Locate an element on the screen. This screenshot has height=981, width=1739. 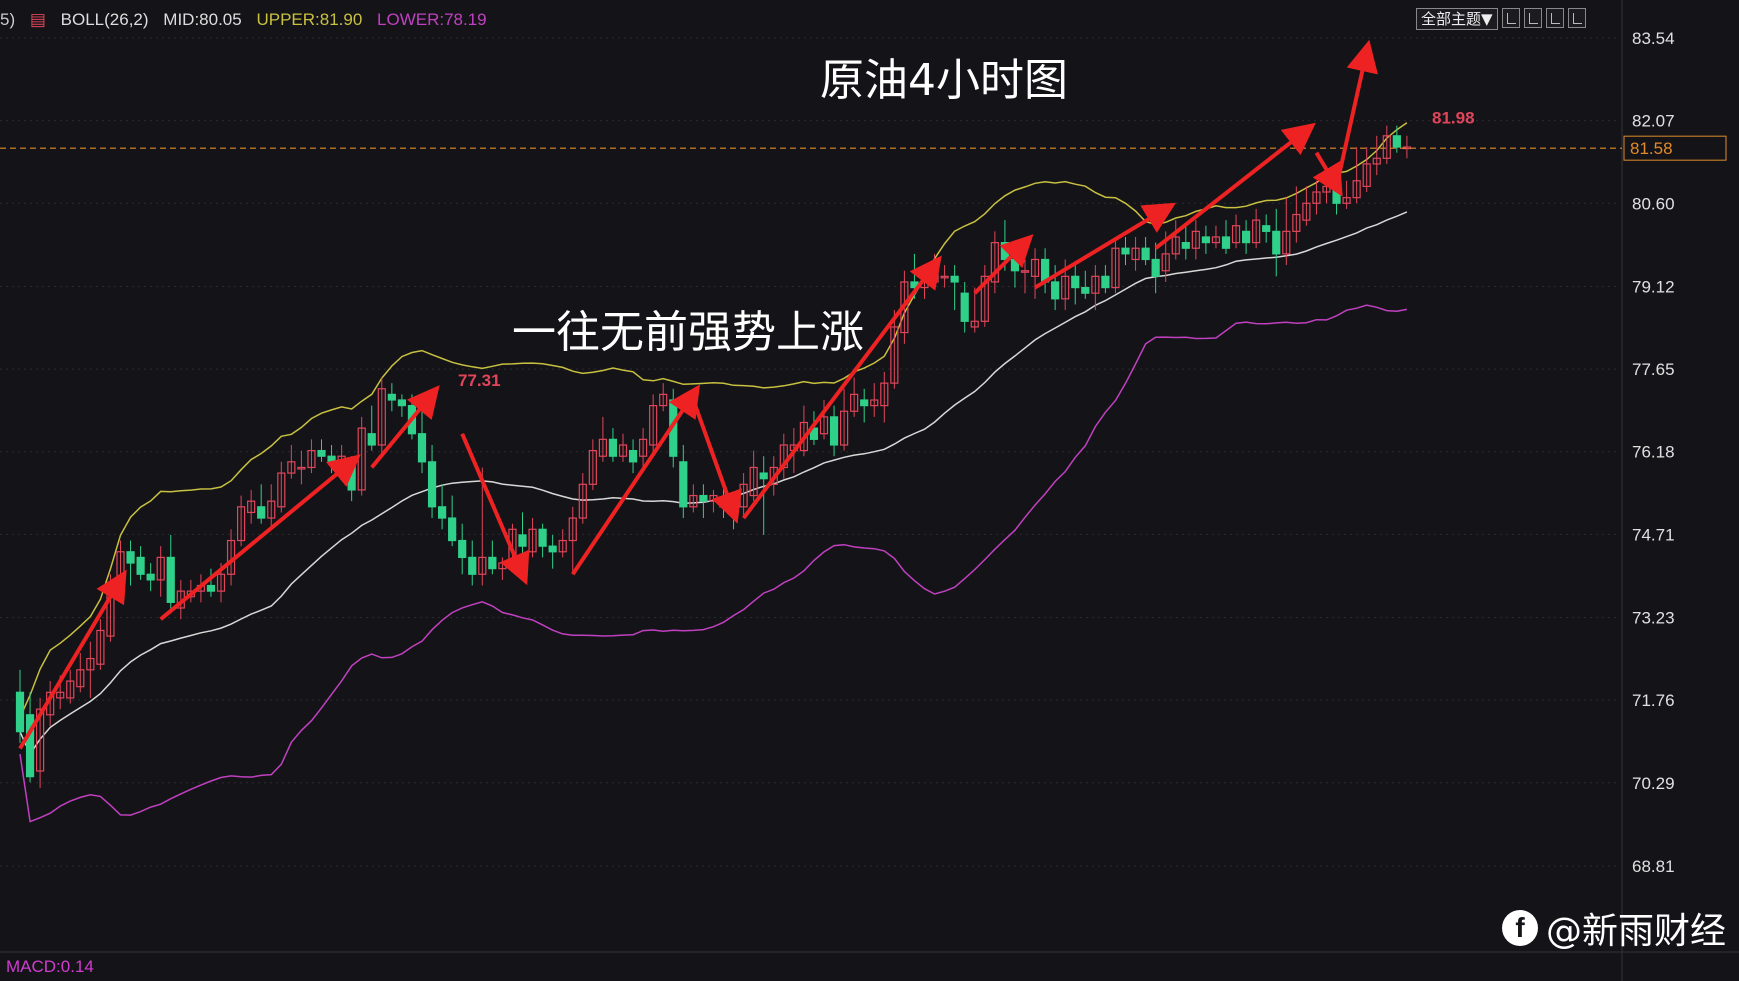
y-tick-label: 73.23 is located at coordinates (1653, 618).